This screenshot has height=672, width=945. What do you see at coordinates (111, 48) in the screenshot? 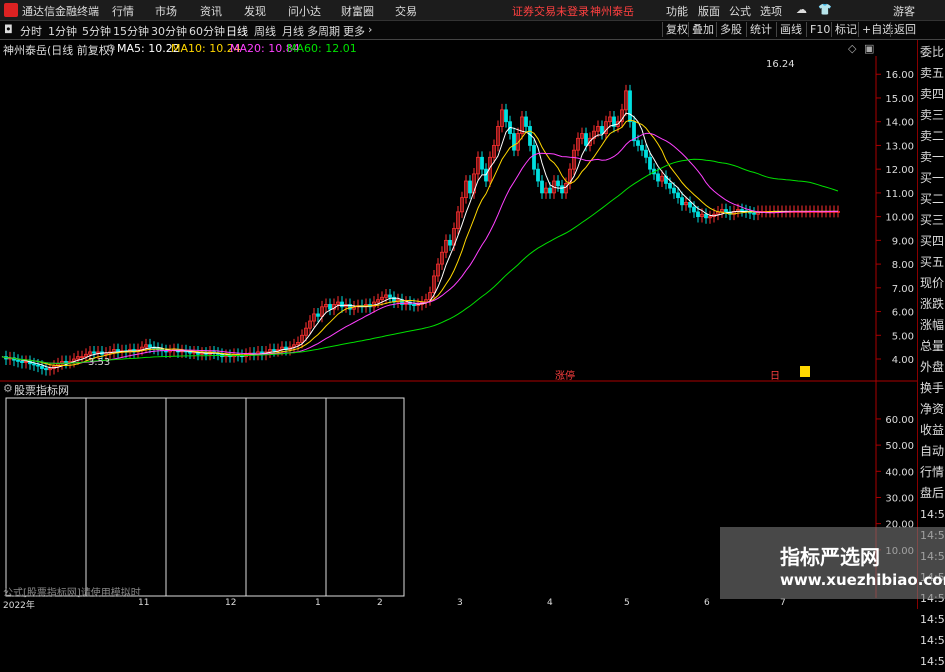
I see `settings-gear-icon: ⚙` at bounding box center [111, 48].